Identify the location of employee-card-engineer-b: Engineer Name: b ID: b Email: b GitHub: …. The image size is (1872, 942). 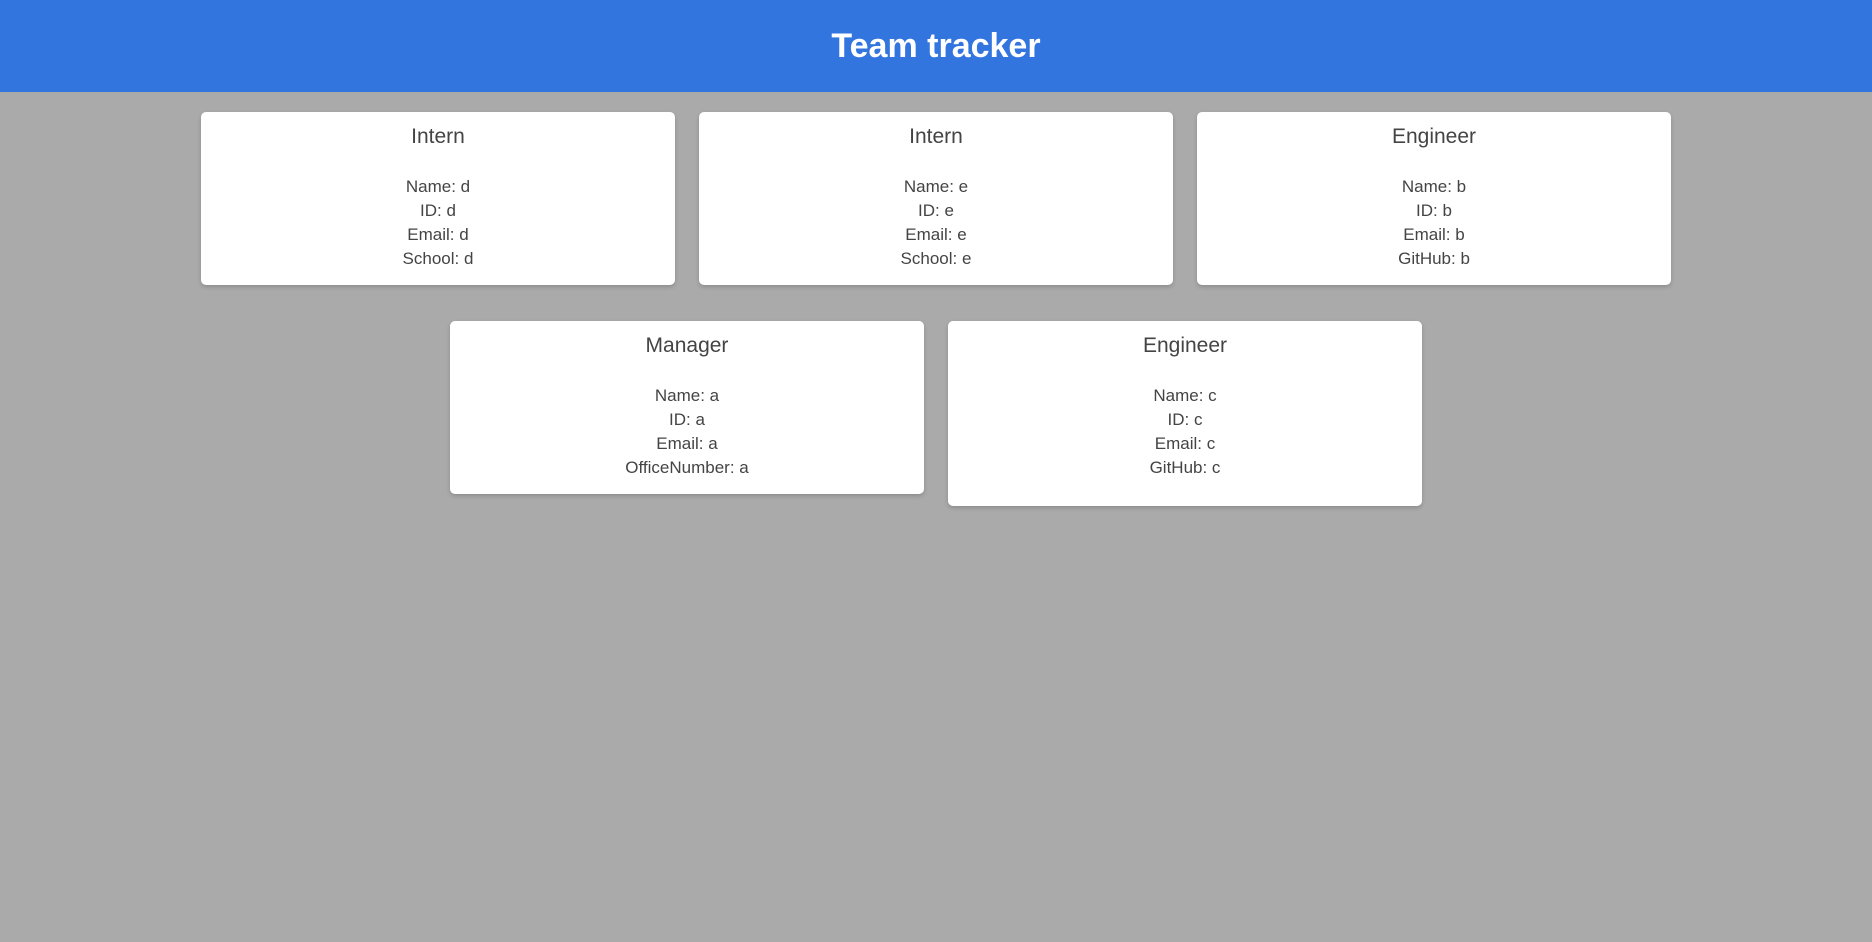
(1434, 198).